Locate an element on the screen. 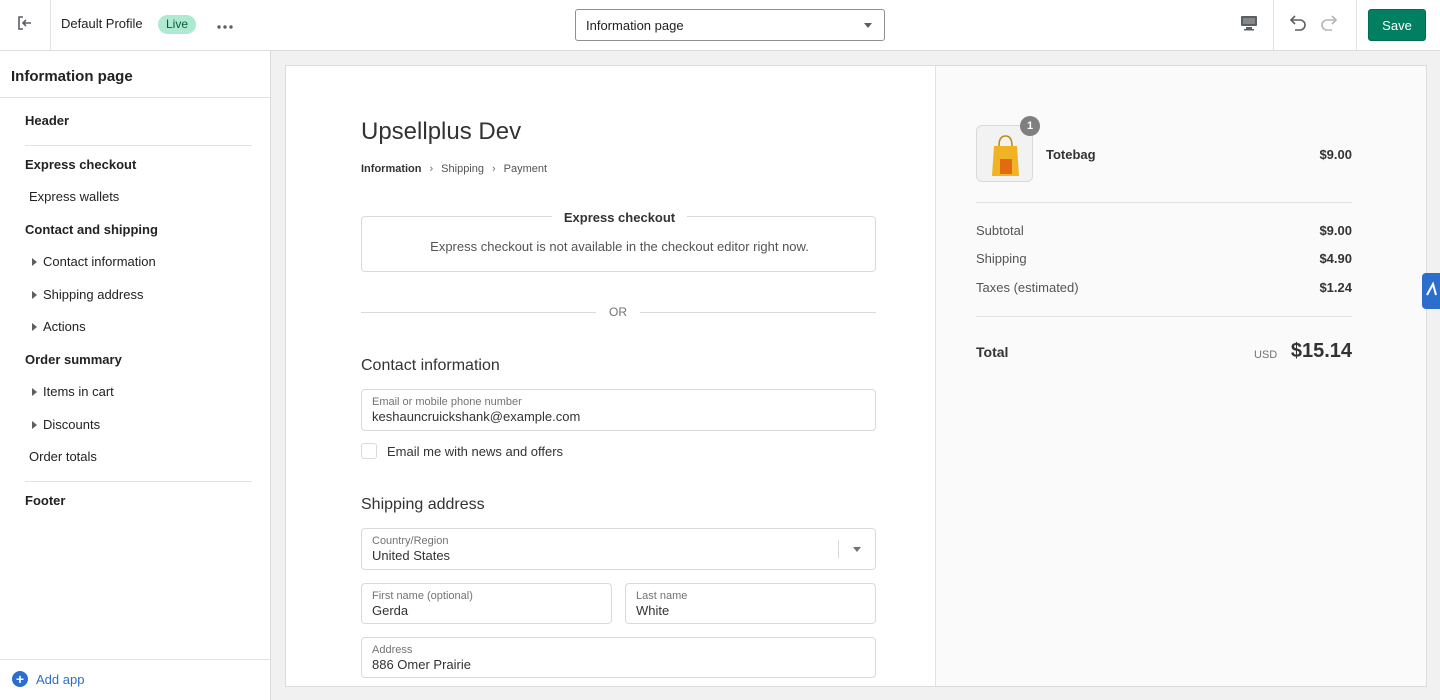 This screenshot has height=700, width=1440. chevron-down-icon is located at coordinates (857, 549).